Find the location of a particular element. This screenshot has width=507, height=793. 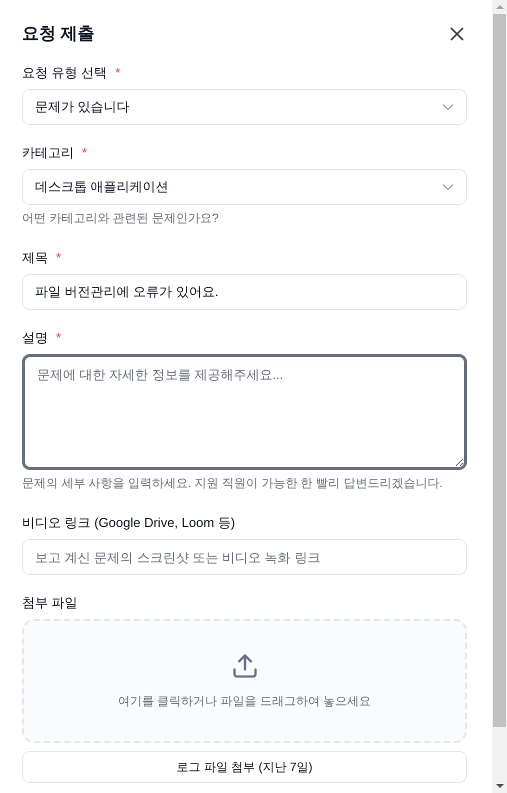

dropzone-text: 여기를 클릭하거나 파일을 드래그하여 놓으세요 is located at coordinates (245, 701).